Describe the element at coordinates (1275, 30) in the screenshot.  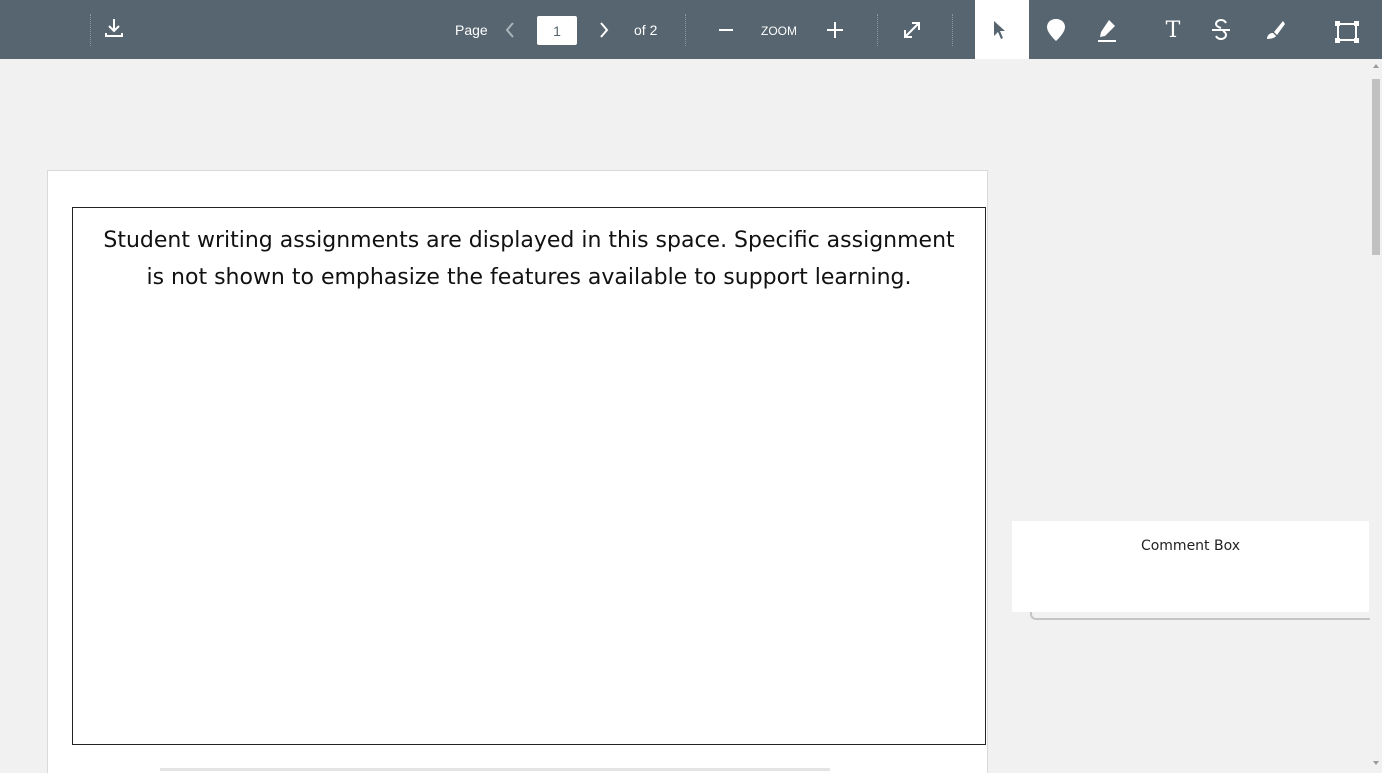
I see `brush-icon` at that location.